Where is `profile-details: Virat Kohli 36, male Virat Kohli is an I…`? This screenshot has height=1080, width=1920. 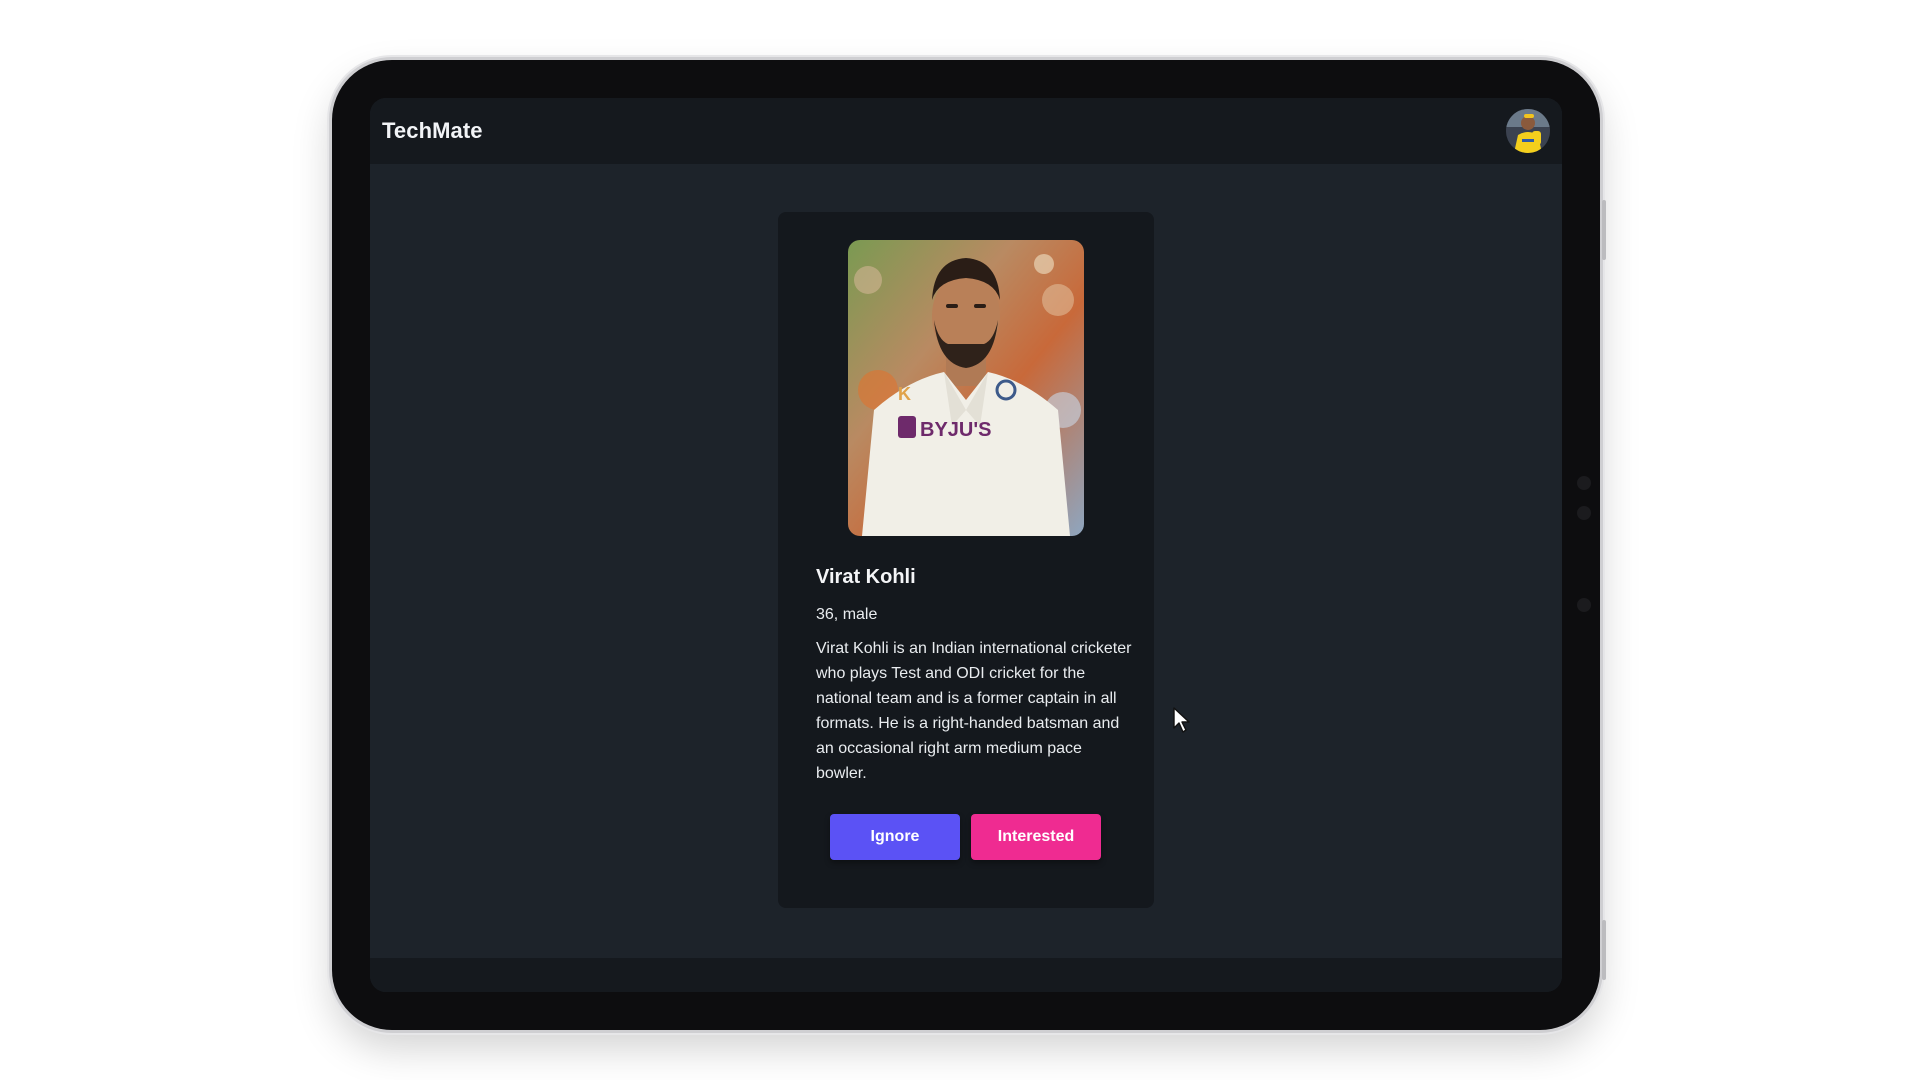
profile-details: Virat Kohli 36, male Virat Kohli is an I… is located at coordinates (976, 675).